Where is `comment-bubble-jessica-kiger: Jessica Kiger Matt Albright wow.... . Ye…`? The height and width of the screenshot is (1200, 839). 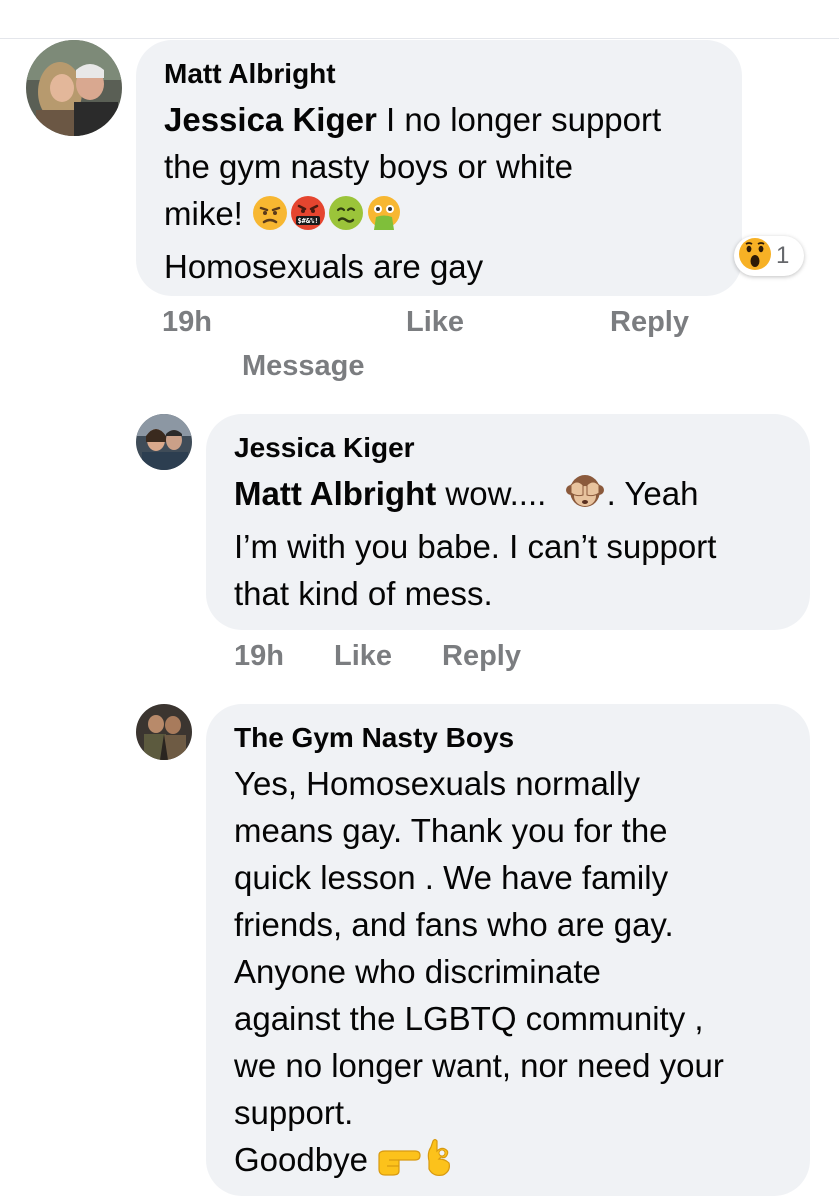
comment-bubble-jessica-kiger: Jessica Kiger Matt Albright wow.... . Ye… is located at coordinates (508, 522).